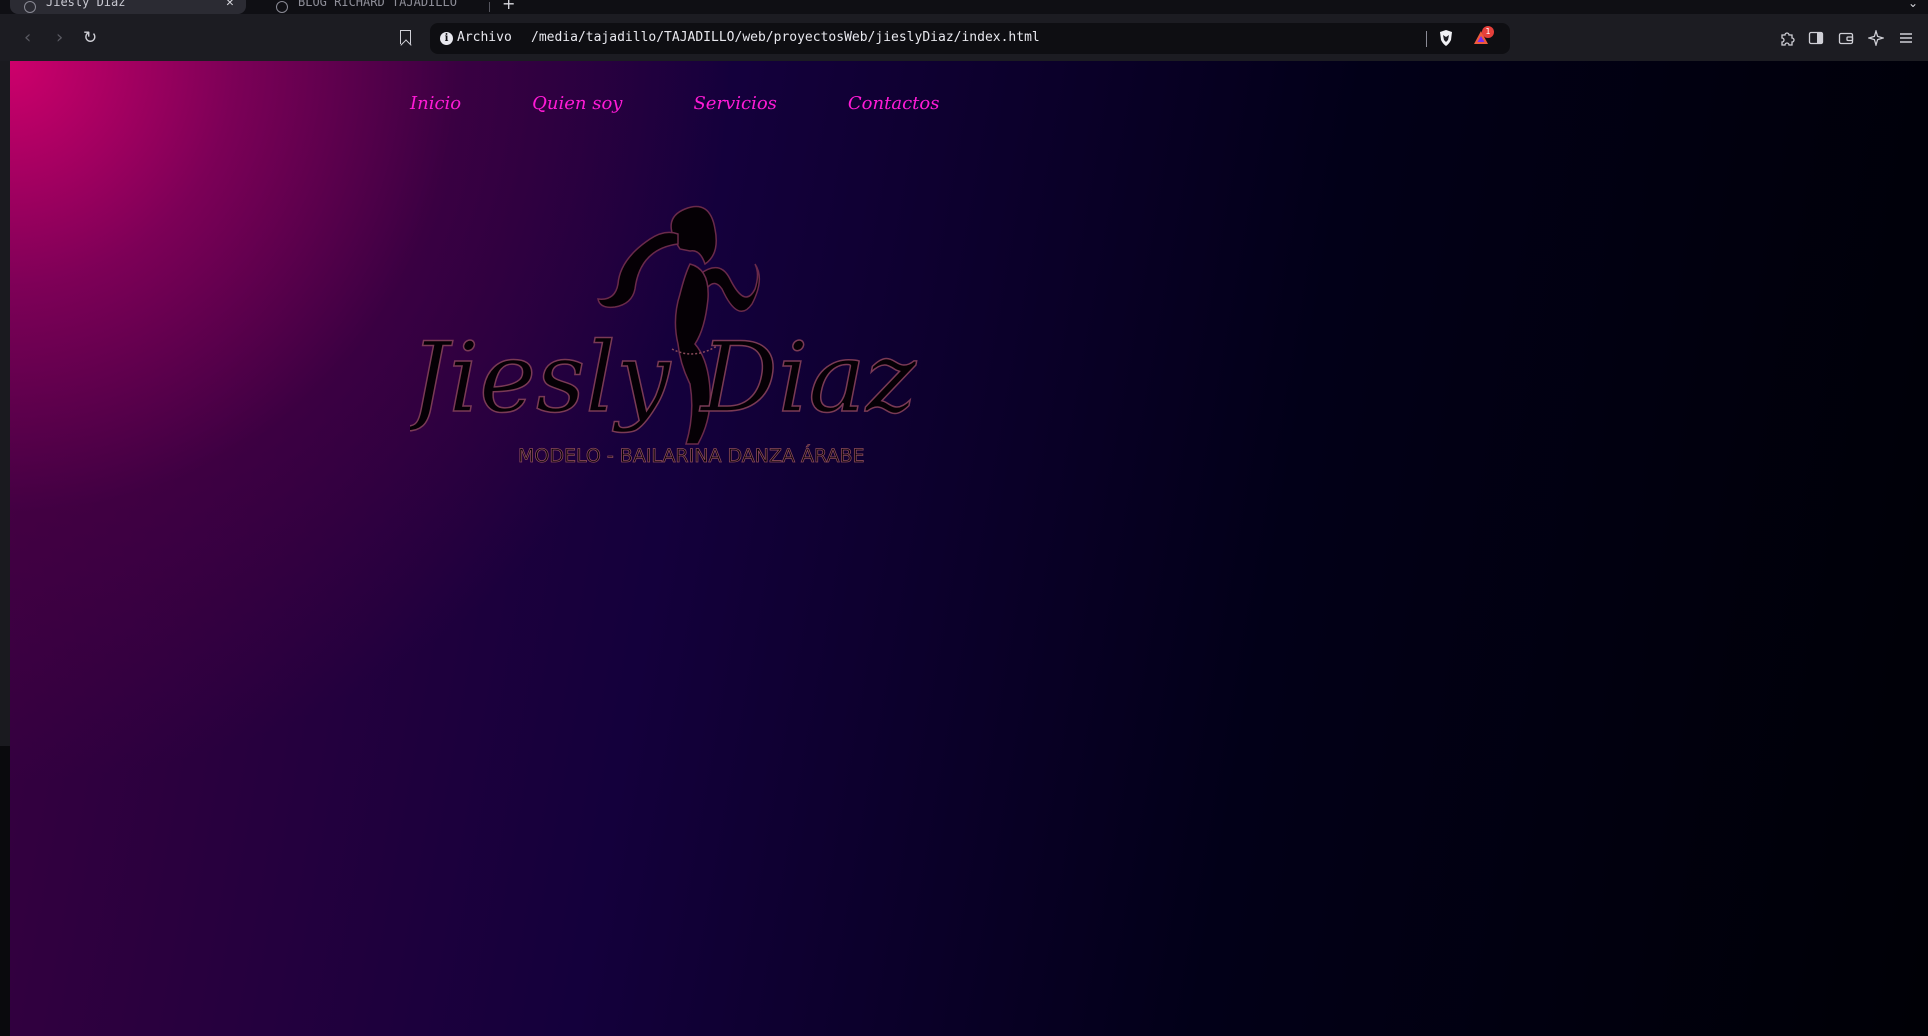  Describe the element at coordinates (1426, 39) in the screenshot. I see `url-divider` at that location.